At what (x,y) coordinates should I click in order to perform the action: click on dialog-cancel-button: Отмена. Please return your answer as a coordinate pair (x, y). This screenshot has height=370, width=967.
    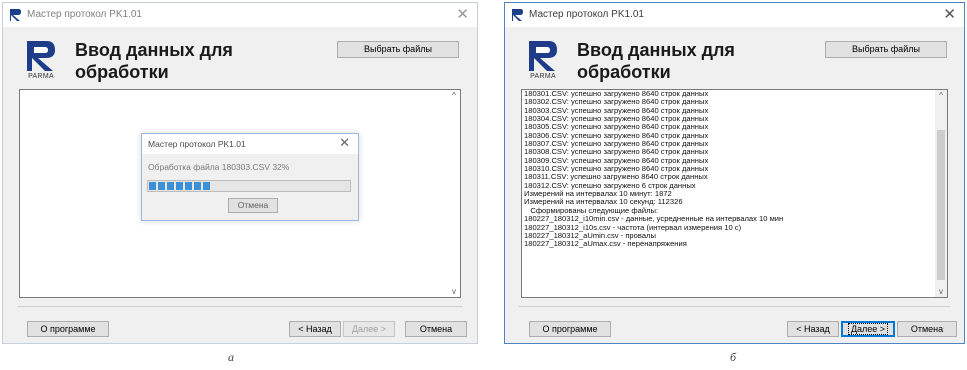
    Looking at the image, I should click on (253, 205).